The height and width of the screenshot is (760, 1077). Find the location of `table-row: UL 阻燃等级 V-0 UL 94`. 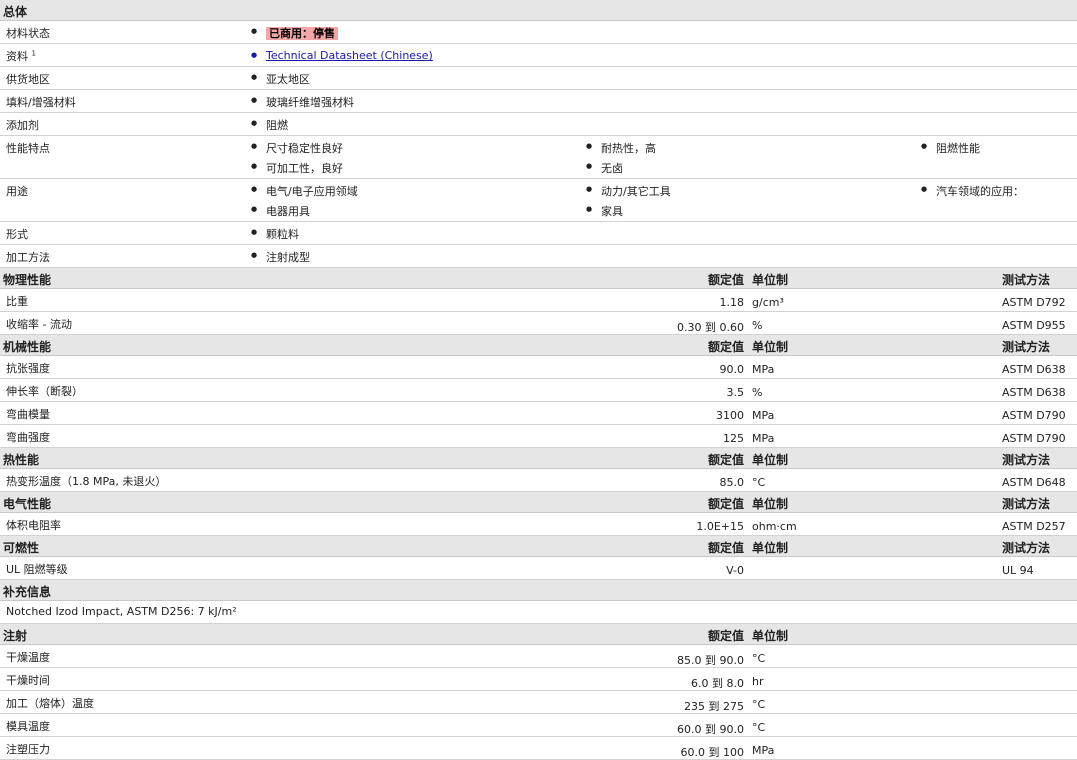

table-row: UL 阻燃等级 V-0 UL 94 is located at coordinates (538, 568).